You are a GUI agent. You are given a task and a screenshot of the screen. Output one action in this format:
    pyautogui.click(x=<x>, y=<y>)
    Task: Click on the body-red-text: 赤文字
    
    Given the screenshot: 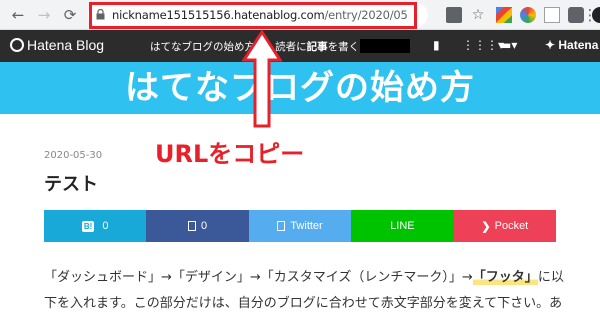 What is the action you would take?
    pyautogui.click(x=400, y=303)
    